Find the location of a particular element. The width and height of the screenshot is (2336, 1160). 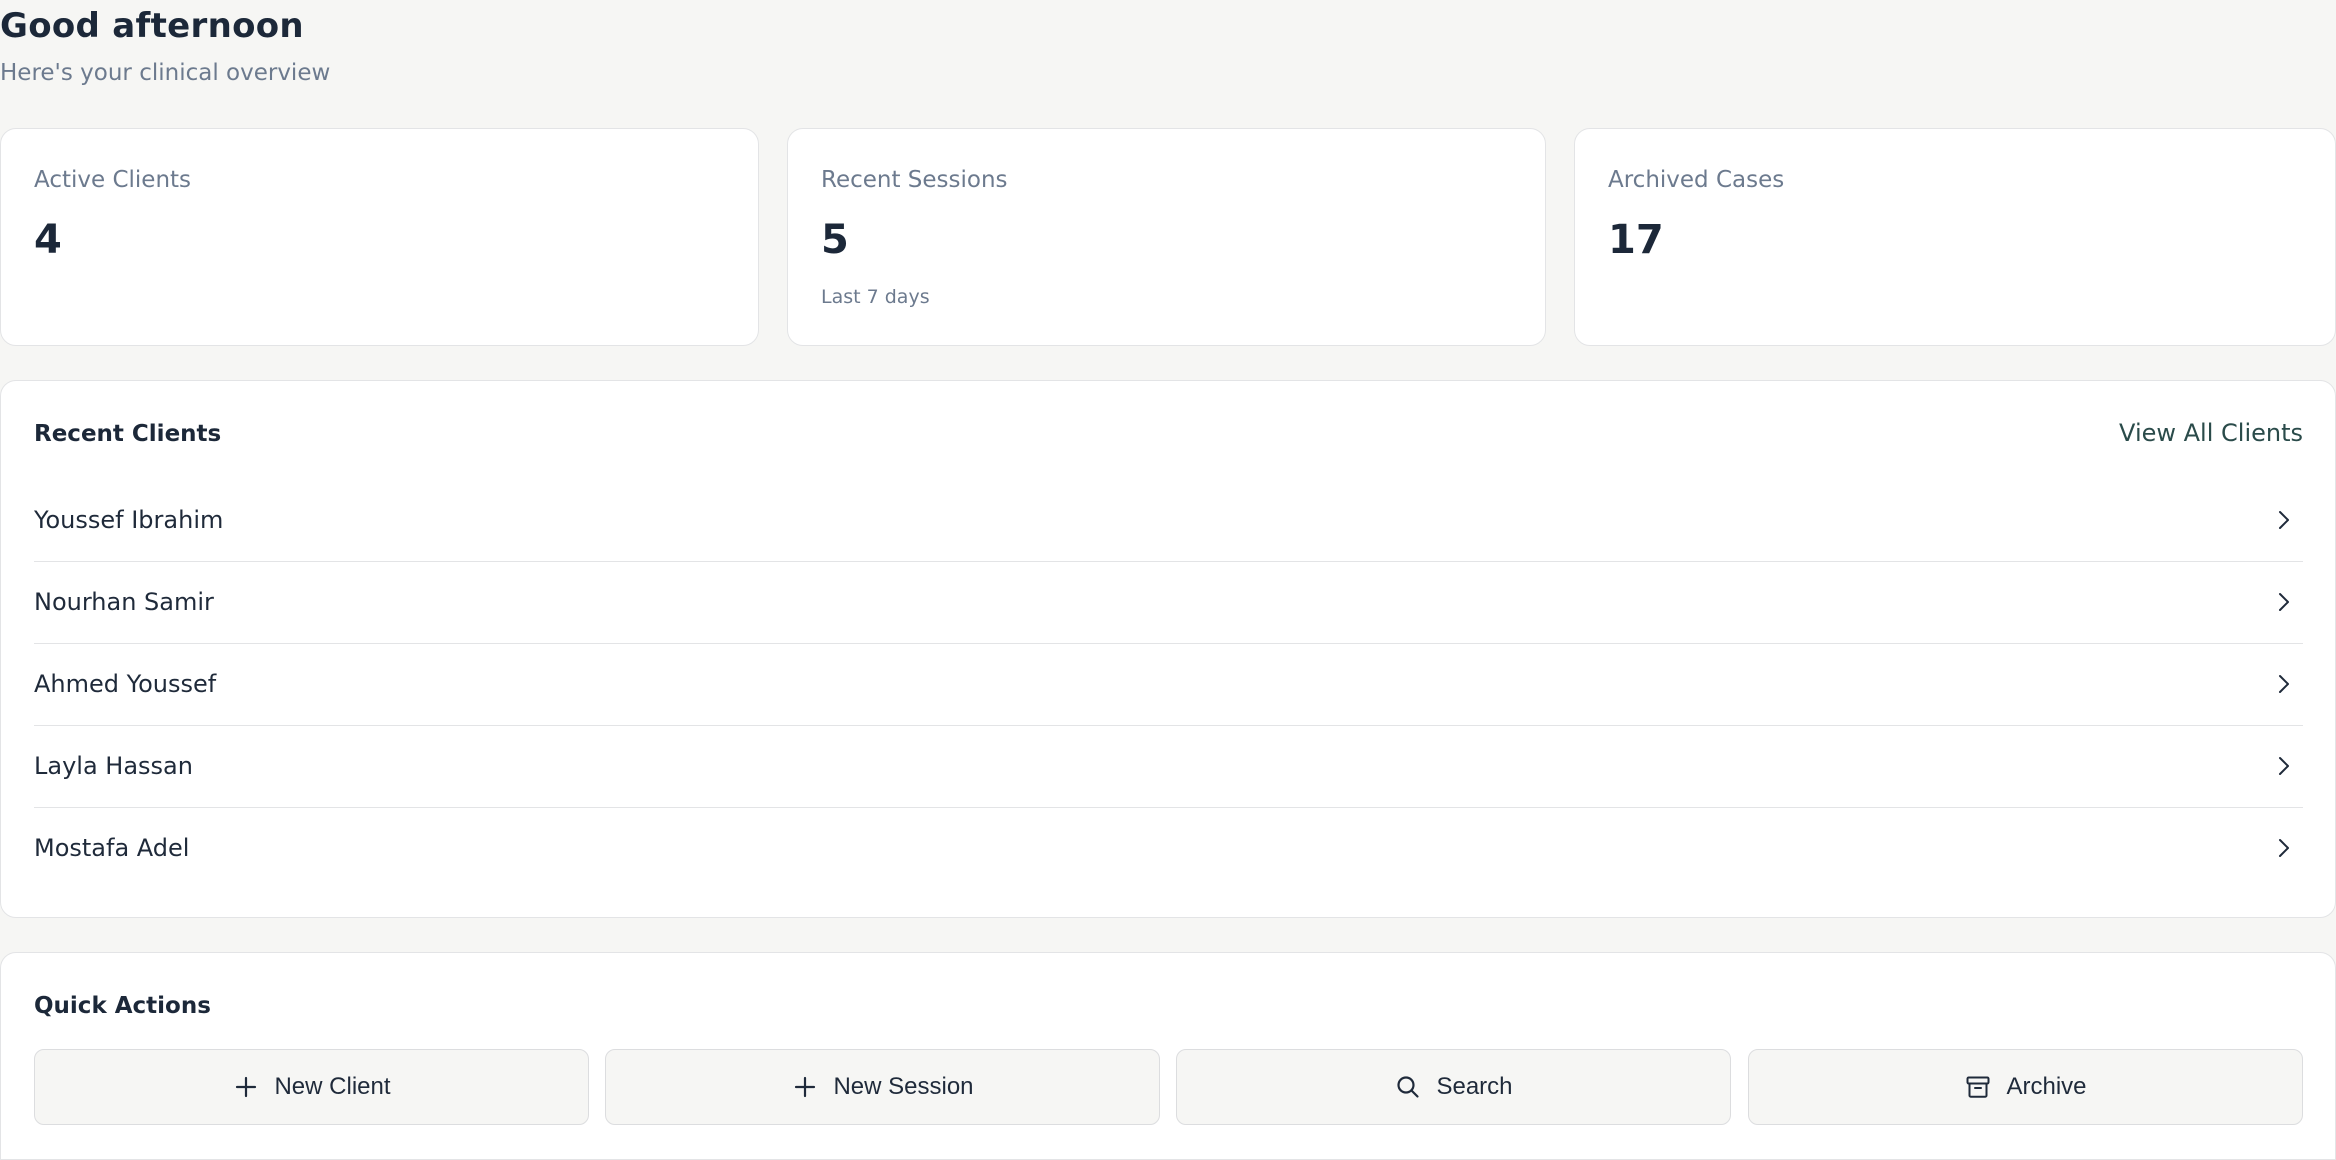

client-name: Layla Hassan is located at coordinates (113, 766).